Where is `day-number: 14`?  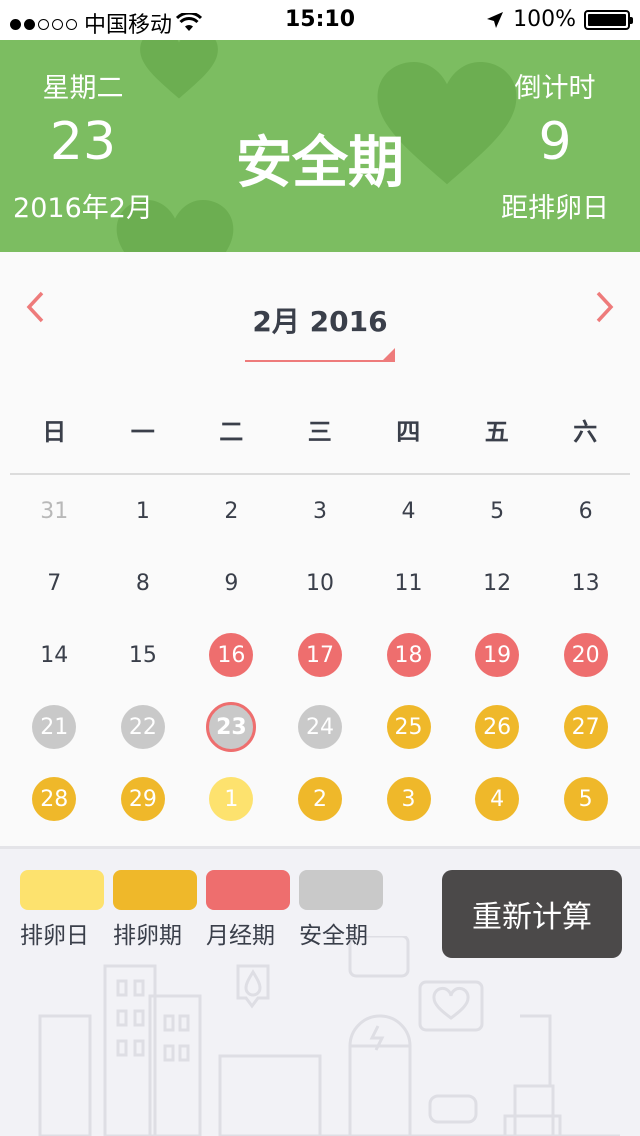
day-number: 14 is located at coordinates (54, 655).